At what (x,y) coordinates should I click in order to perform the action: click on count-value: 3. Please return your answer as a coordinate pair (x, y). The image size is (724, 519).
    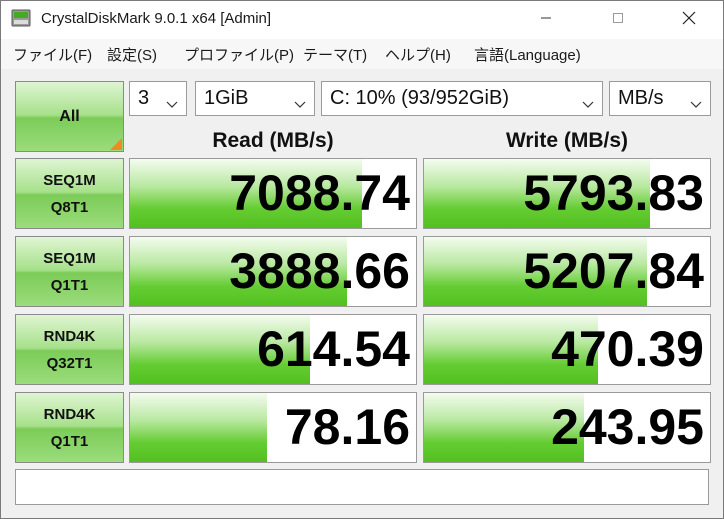
    Looking at the image, I should click on (144, 98).